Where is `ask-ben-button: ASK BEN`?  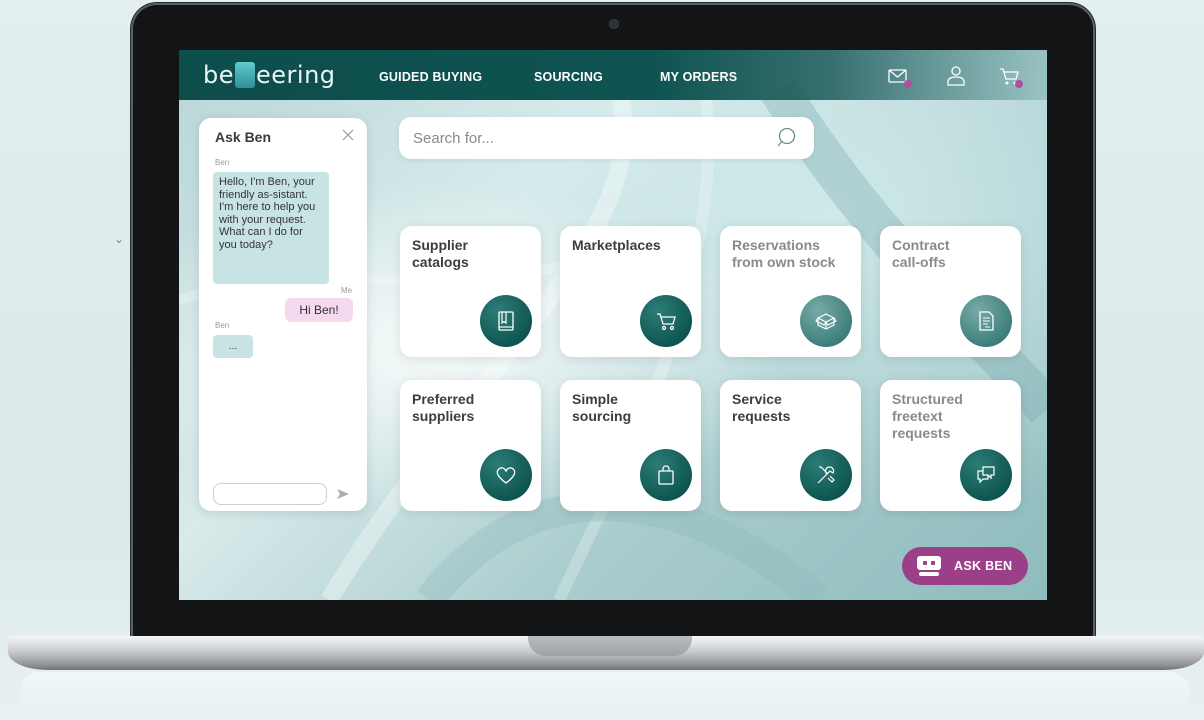 ask-ben-button: ASK BEN is located at coordinates (965, 566).